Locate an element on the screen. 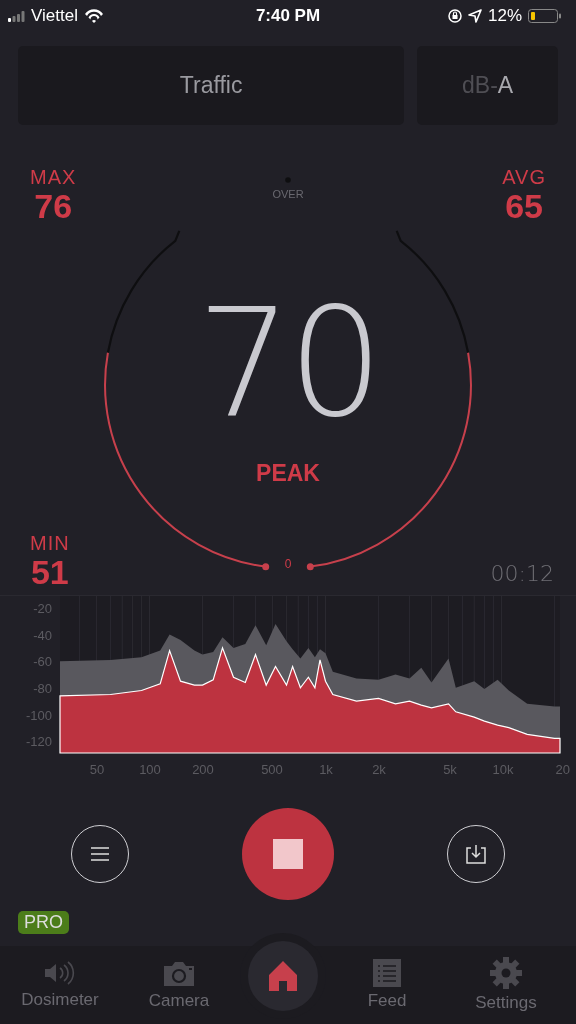 The image size is (576, 1024). battery-icon is located at coordinates (545, 16).